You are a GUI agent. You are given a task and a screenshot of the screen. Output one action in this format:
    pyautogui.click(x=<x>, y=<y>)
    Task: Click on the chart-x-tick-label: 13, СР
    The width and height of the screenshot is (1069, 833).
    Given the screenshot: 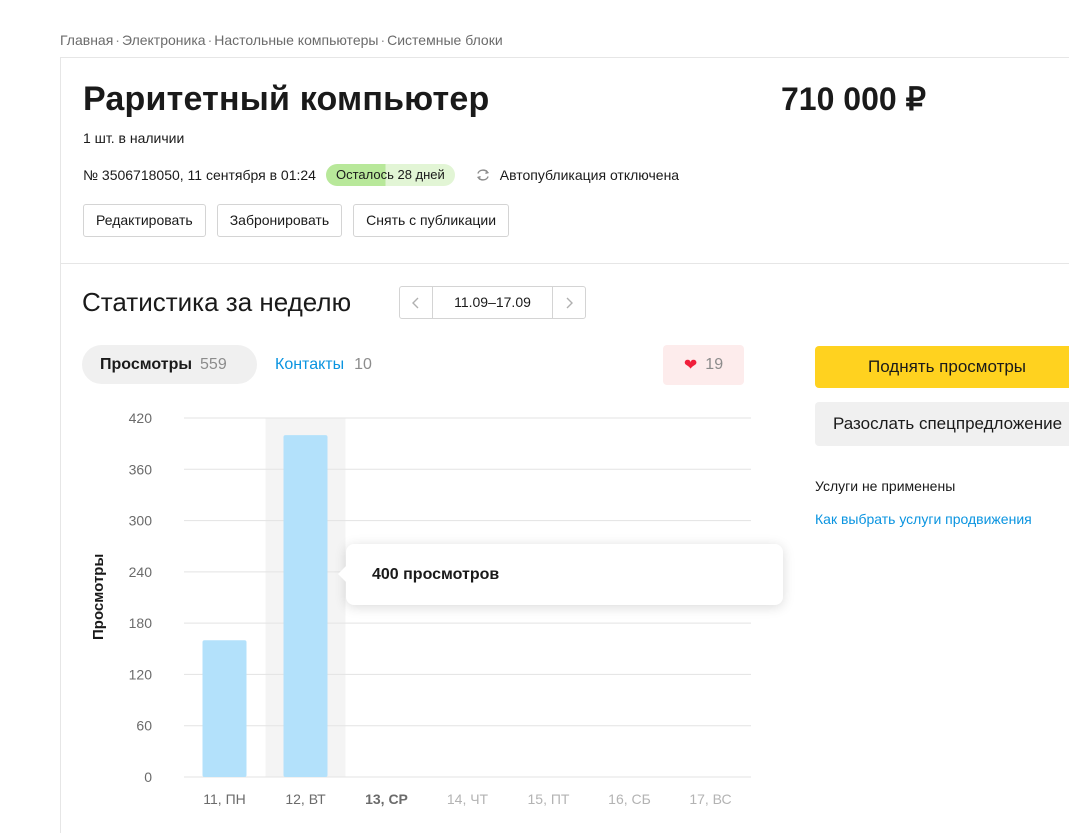 What is the action you would take?
    pyautogui.click(x=386, y=799)
    